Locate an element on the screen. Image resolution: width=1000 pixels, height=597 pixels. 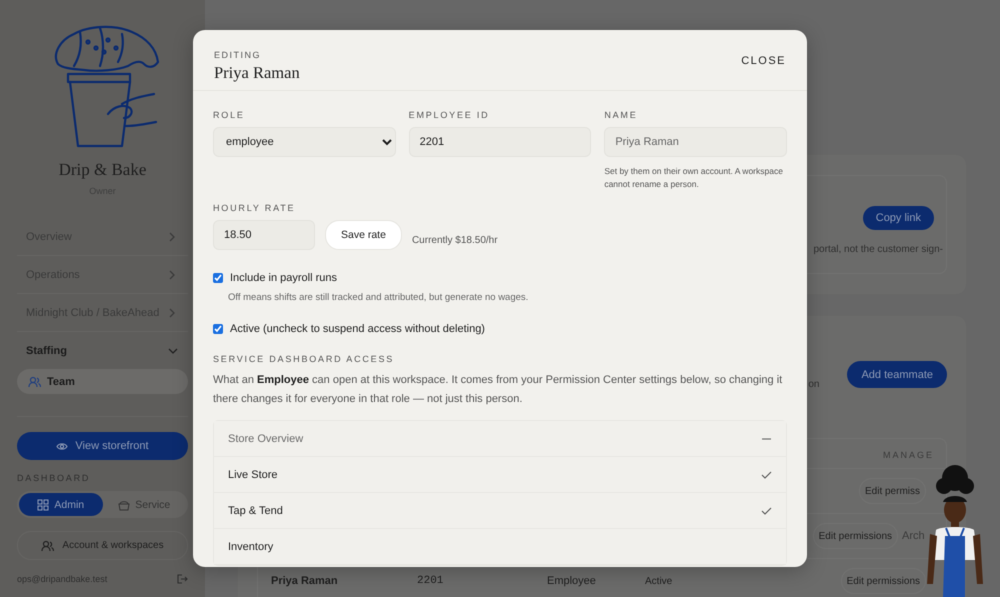
table-cell-text: 2201 is located at coordinates (430, 581).